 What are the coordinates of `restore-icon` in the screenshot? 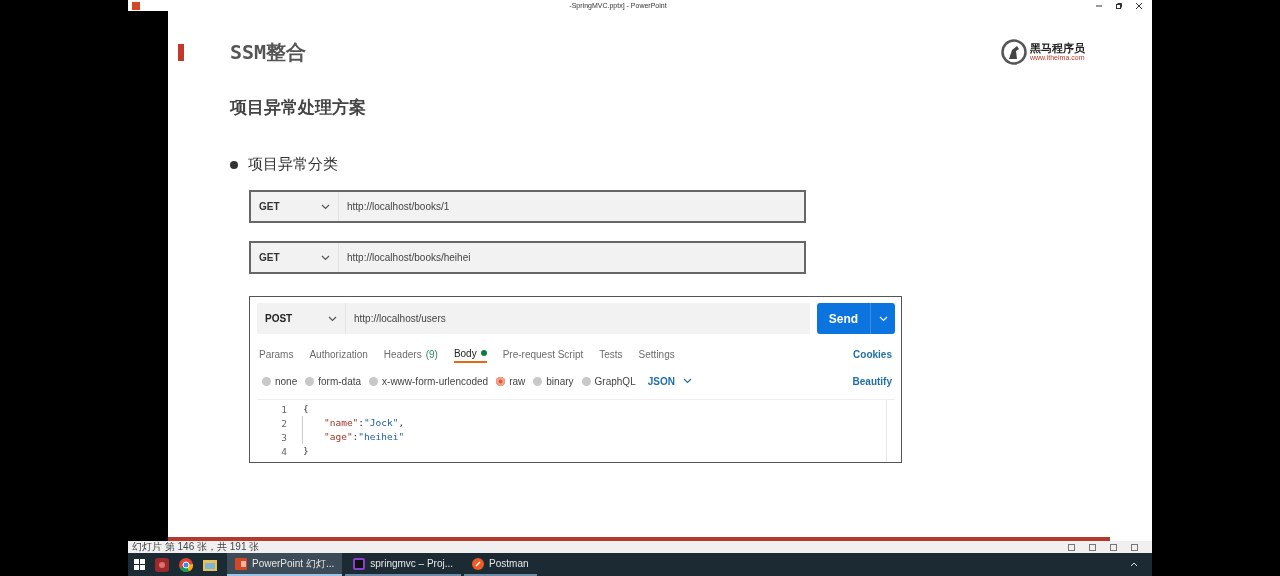 It's located at (1119, 5).